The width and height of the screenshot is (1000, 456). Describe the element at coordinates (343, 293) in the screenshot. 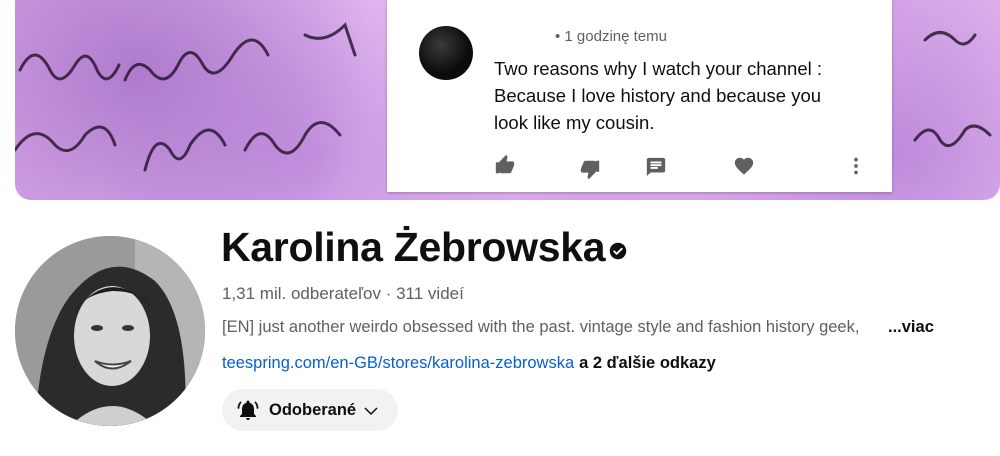

I see `channel-stats: 1,31 mil. odberateľov · 311 videí` at that location.